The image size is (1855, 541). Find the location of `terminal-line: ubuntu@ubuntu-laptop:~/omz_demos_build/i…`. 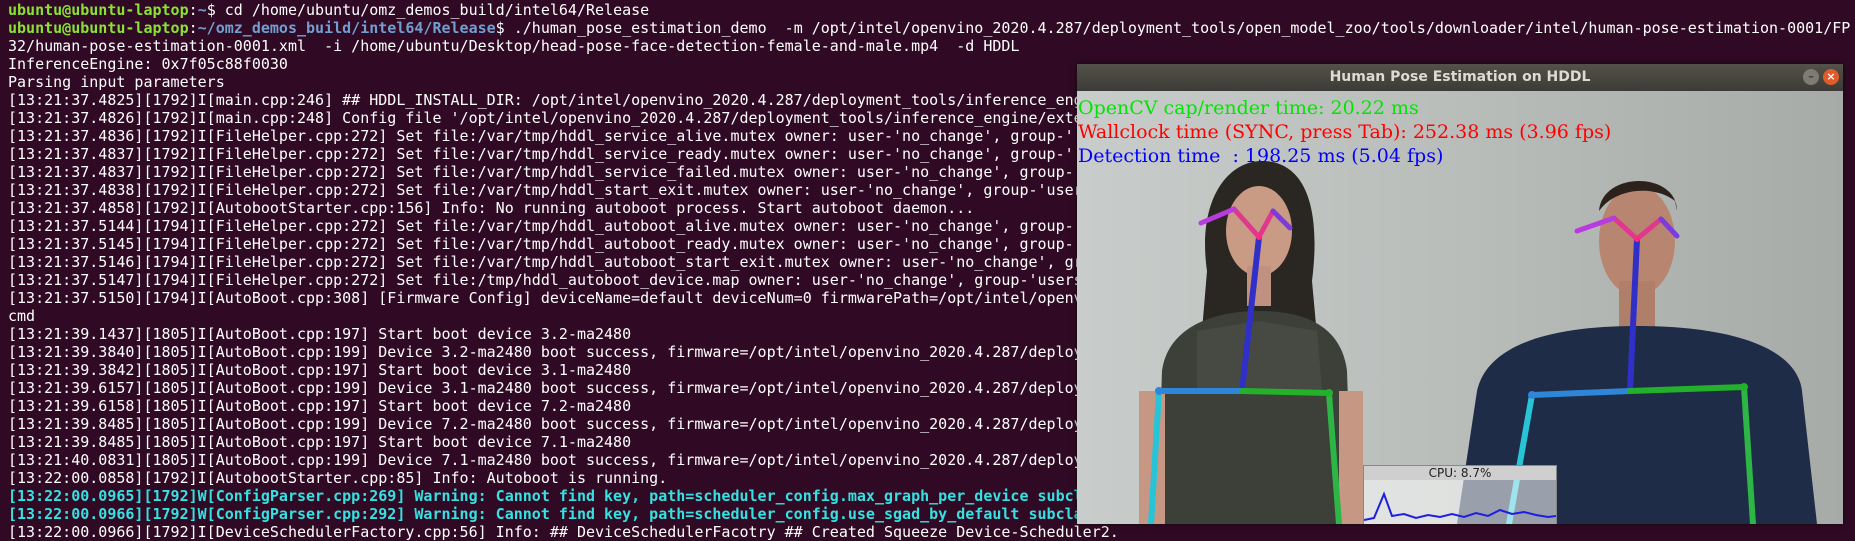

terminal-line: ubuntu@ubuntu-laptop:~/omz_demos_build/i… is located at coordinates (929, 28).